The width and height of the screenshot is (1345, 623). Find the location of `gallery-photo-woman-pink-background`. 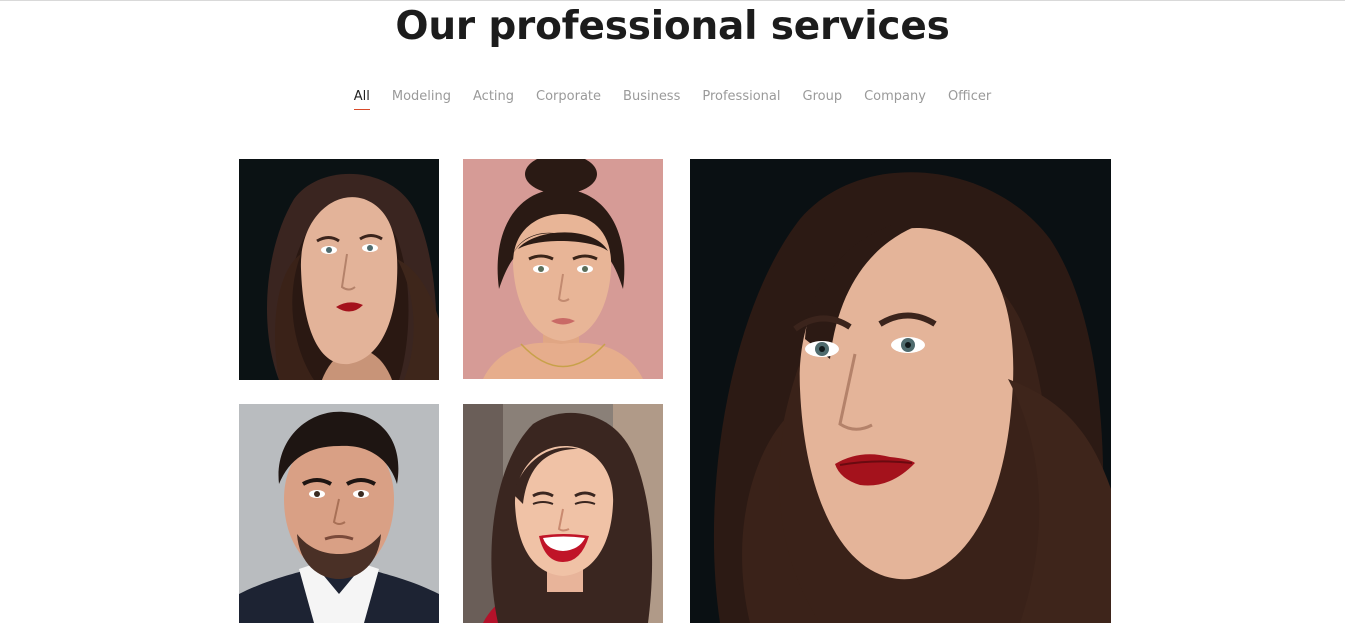

gallery-photo-woman-pink-background is located at coordinates (563, 269).